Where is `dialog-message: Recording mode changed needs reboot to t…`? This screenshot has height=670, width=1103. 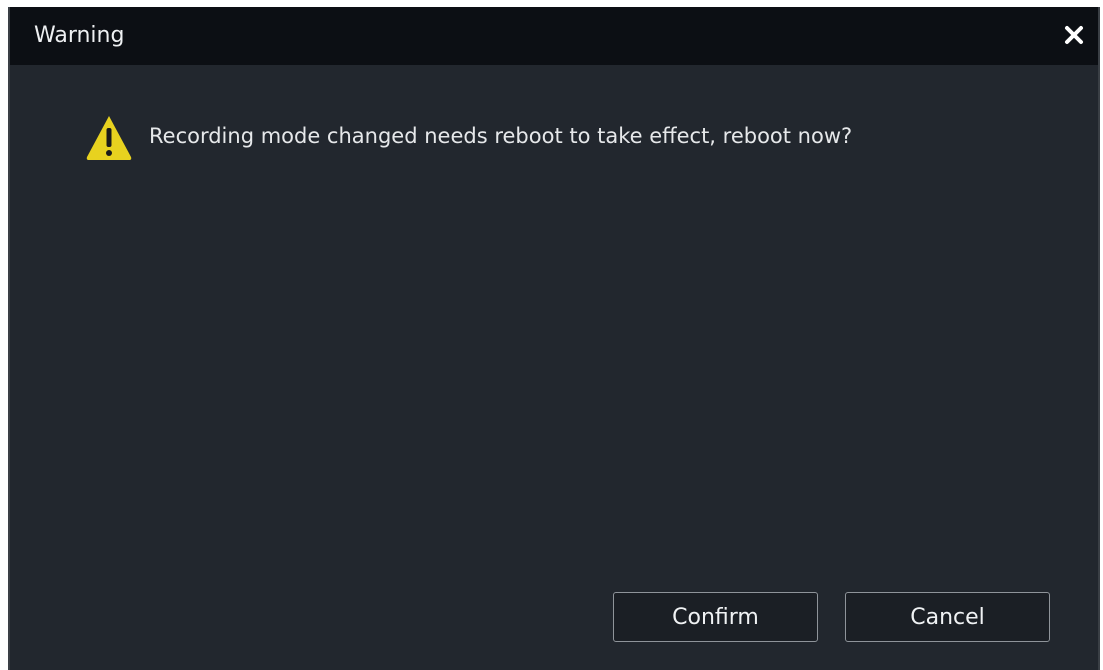
dialog-message: Recording mode changed needs reboot to t… is located at coordinates (501, 136).